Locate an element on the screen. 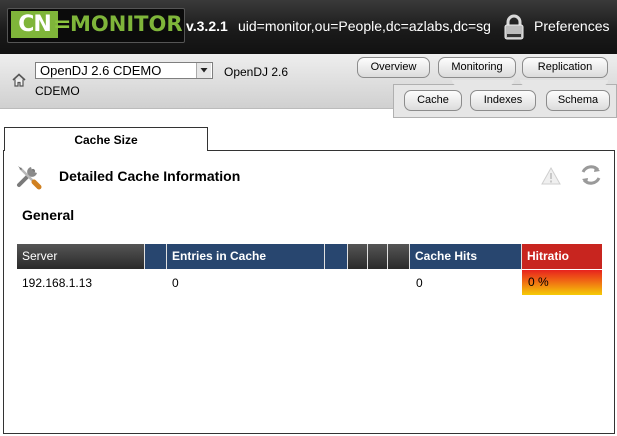 The width and height of the screenshot is (617, 436). tab-overview: Overview is located at coordinates (393, 67).